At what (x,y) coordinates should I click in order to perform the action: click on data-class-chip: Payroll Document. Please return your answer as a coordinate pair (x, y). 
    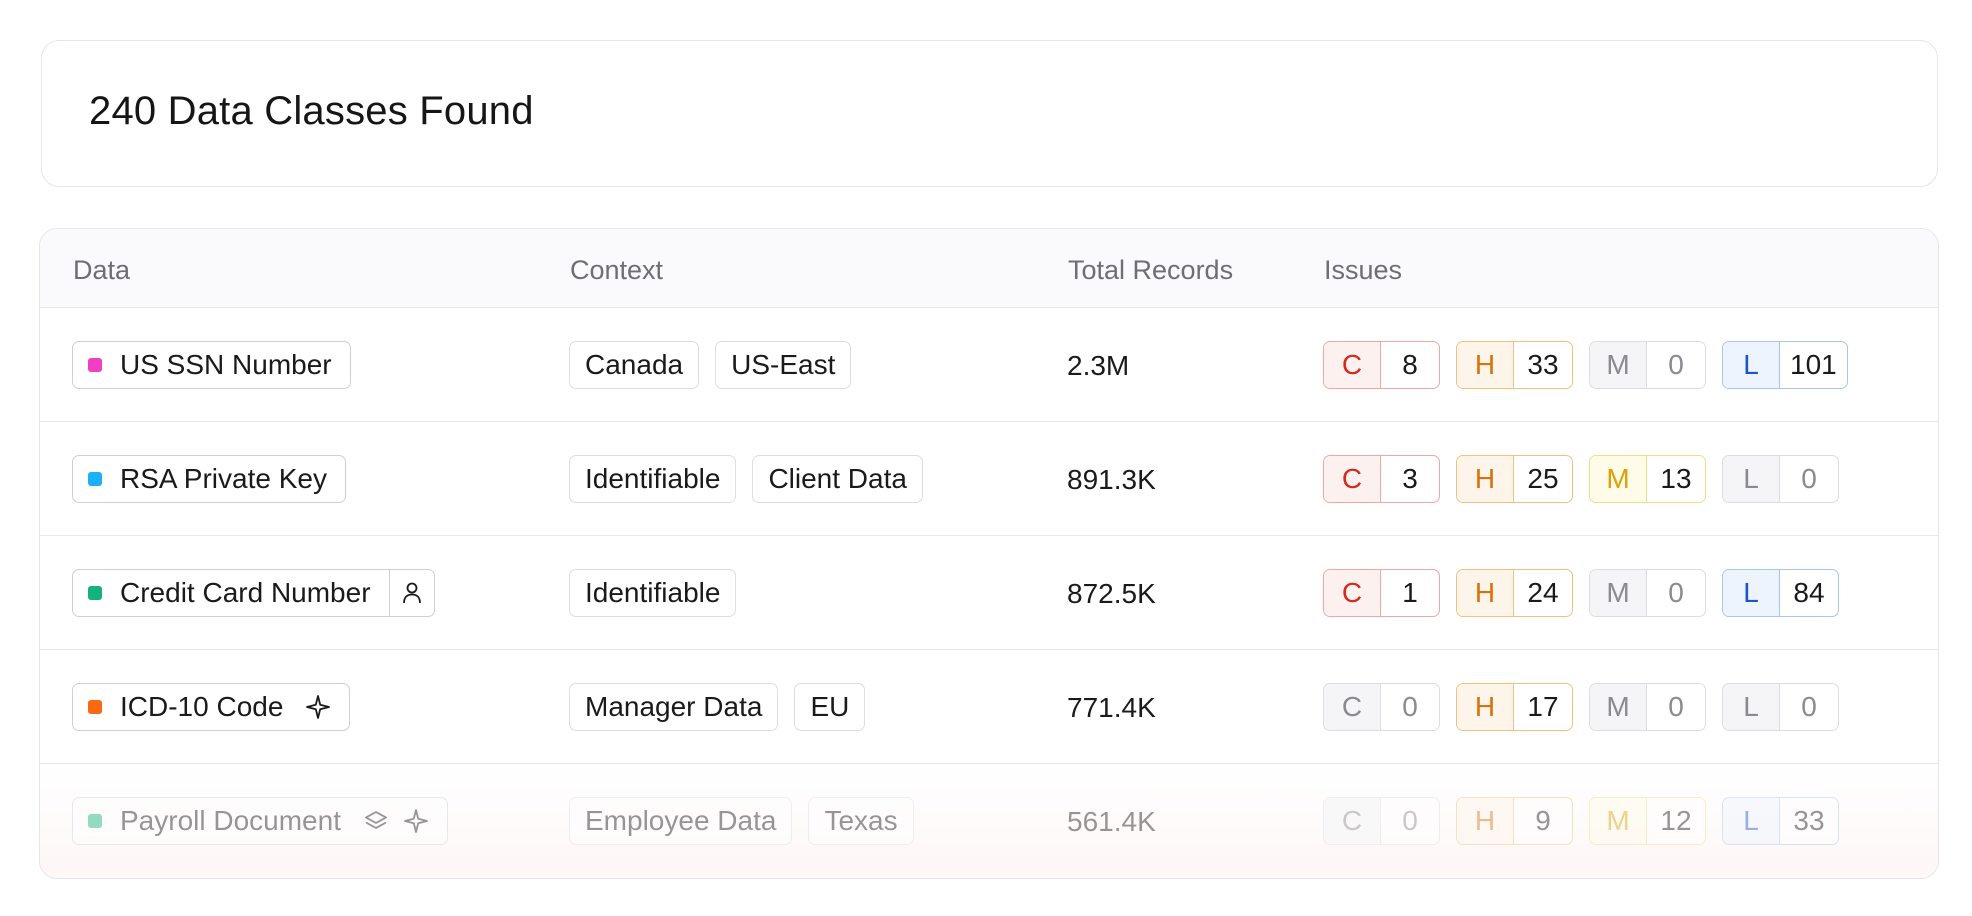
    Looking at the image, I should click on (260, 821).